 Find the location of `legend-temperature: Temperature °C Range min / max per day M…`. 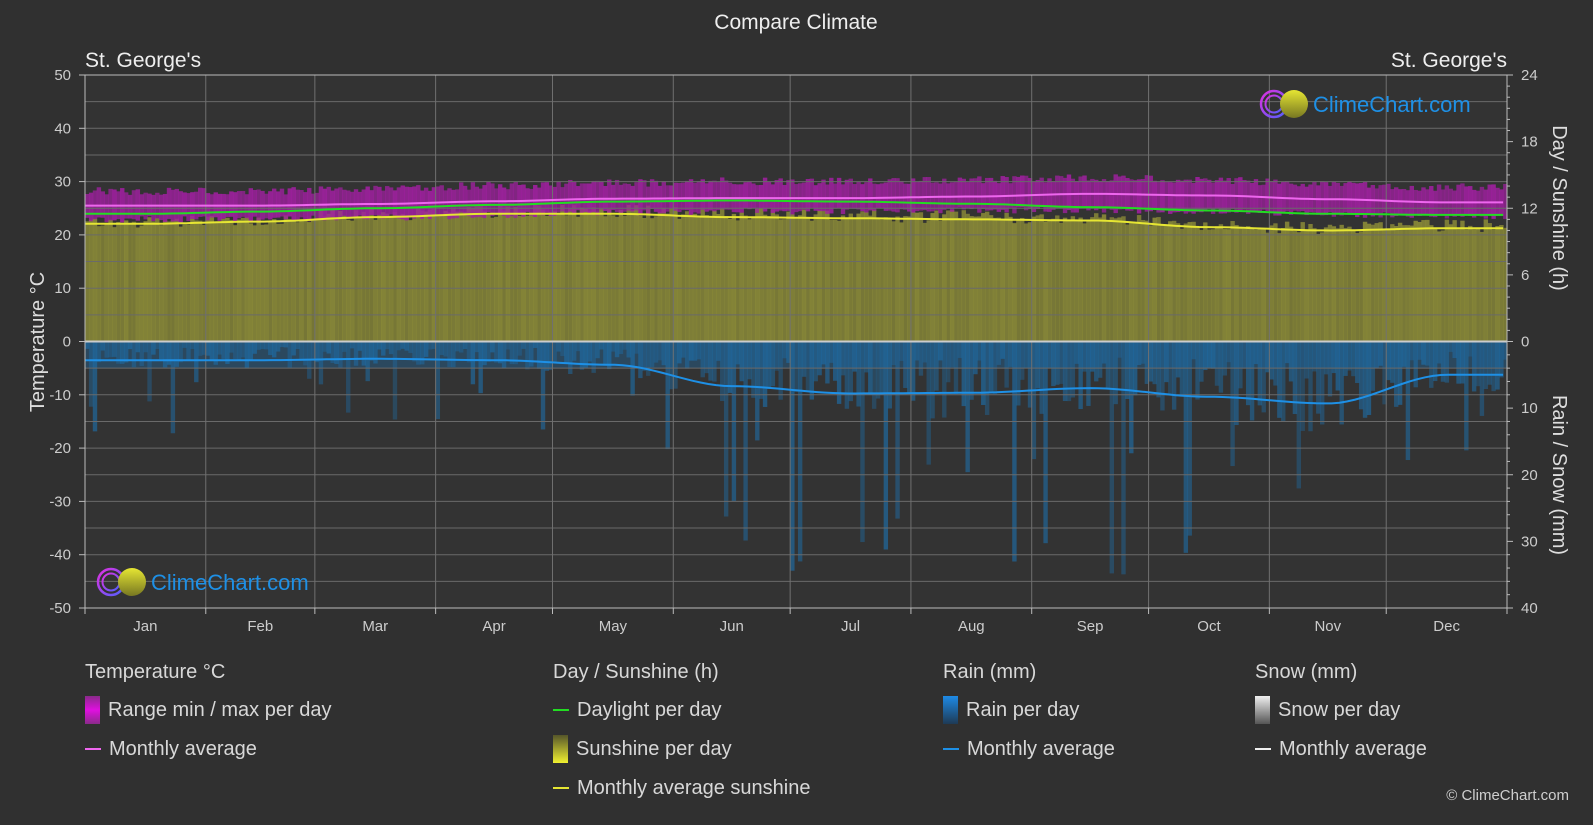

legend-temperature: Temperature °C Range min / max per day M… is located at coordinates (208, 718).